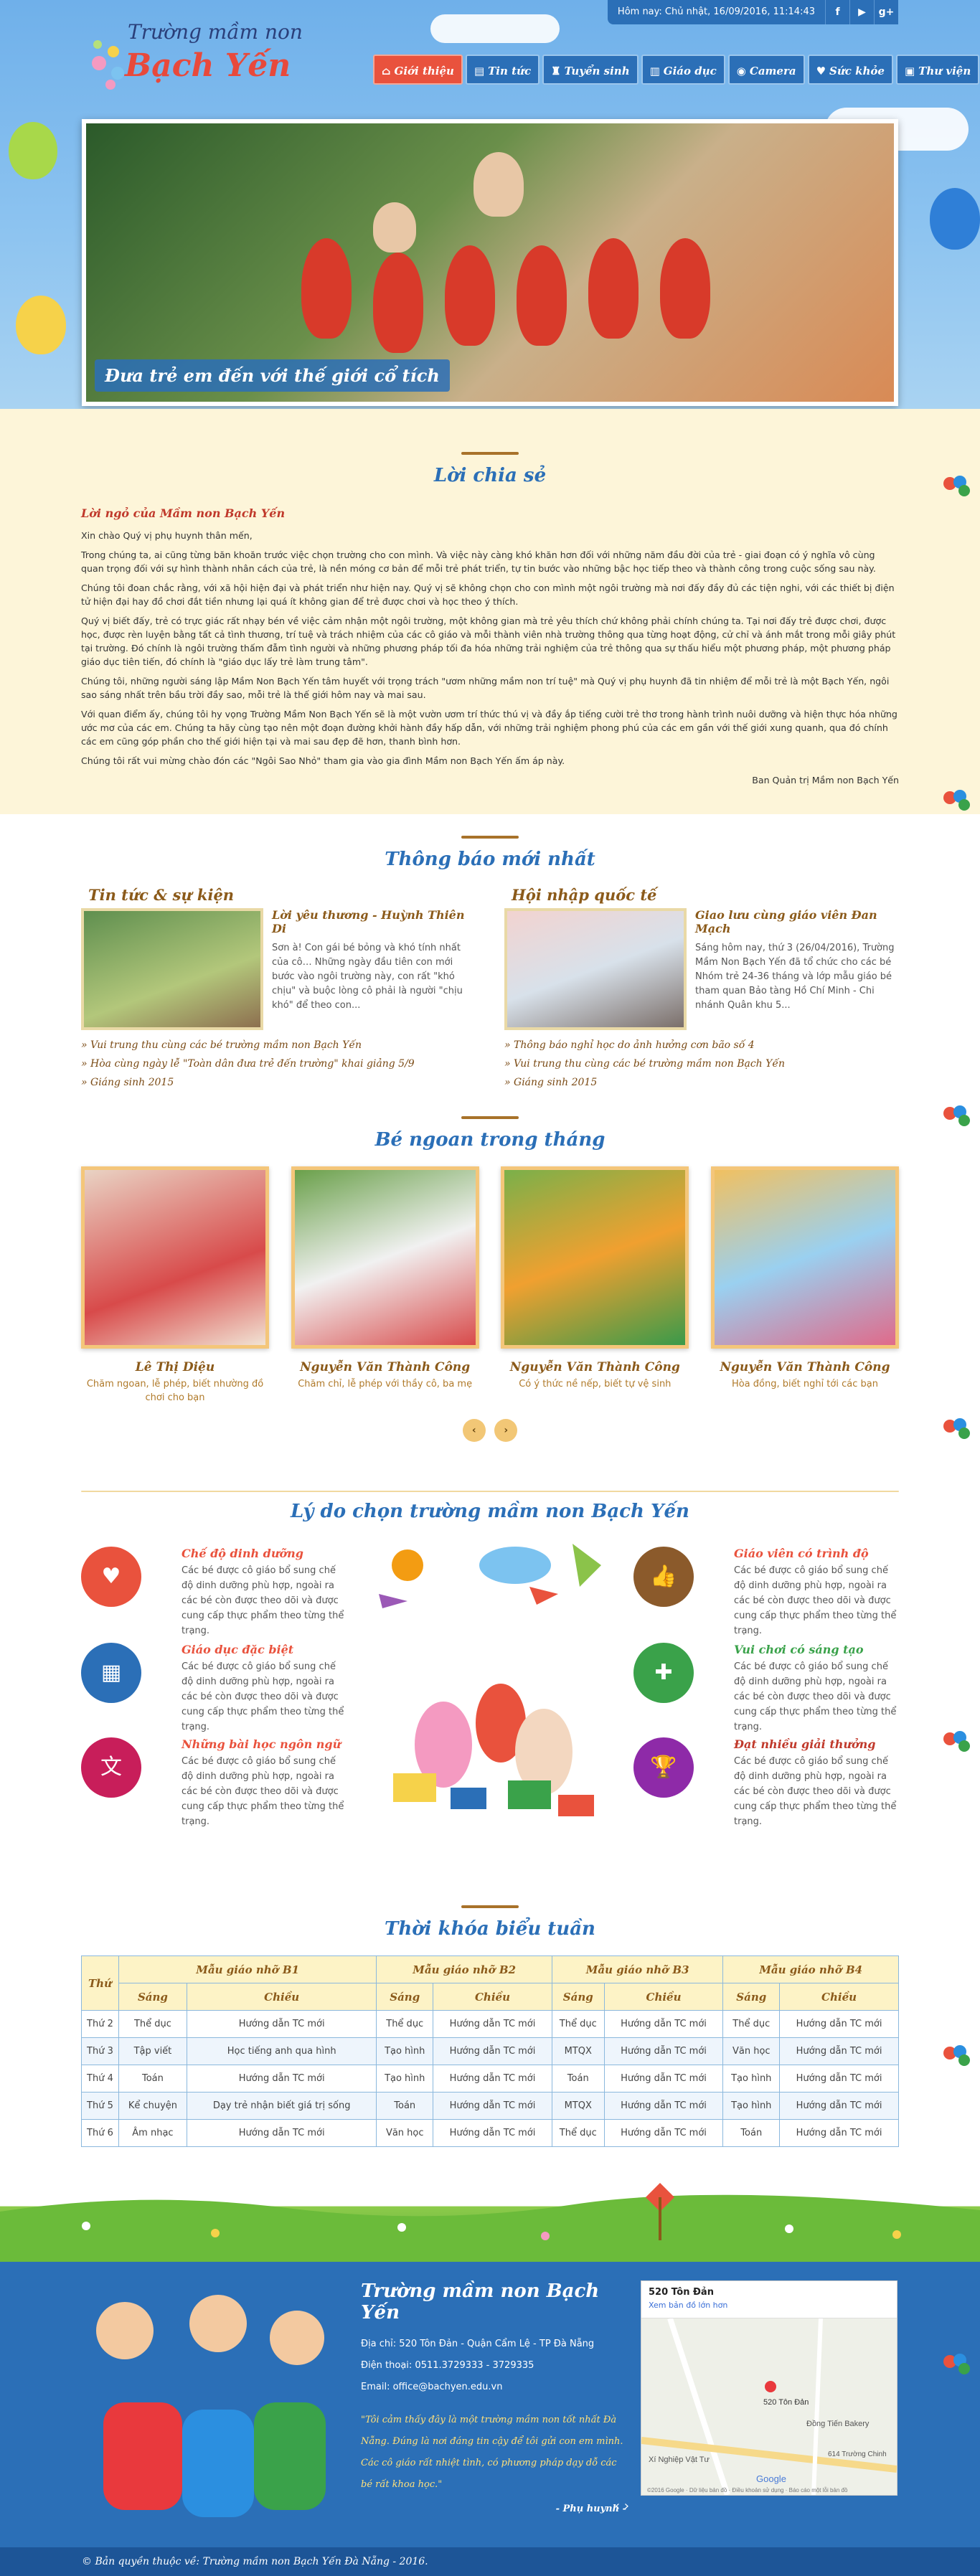  What do you see at coordinates (683, 70) in the screenshot?
I see `nav-item-giao-duc: ▥ Giáo dục` at bounding box center [683, 70].